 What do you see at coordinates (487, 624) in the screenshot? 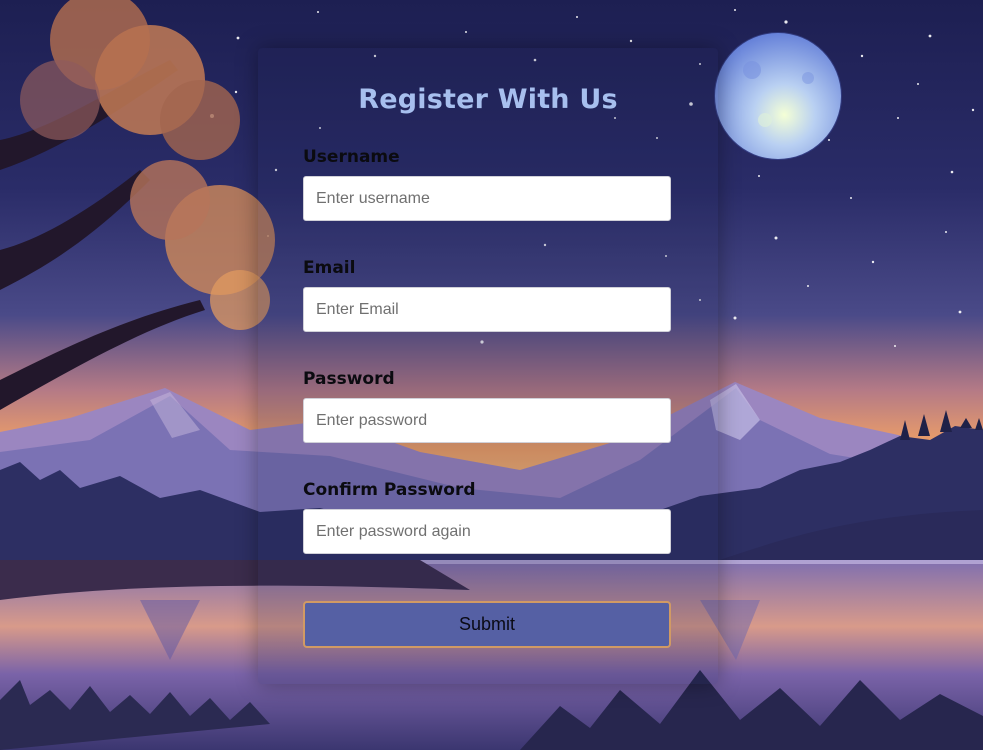
I see `submit-button: Submit` at bounding box center [487, 624].